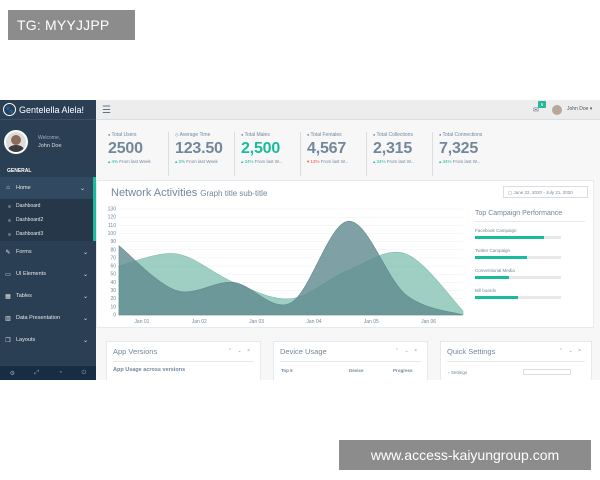  What do you see at coordinates (113, 258) in the screenshot?
I see `y-tick-label: 70` at bounding box center [113, 258].